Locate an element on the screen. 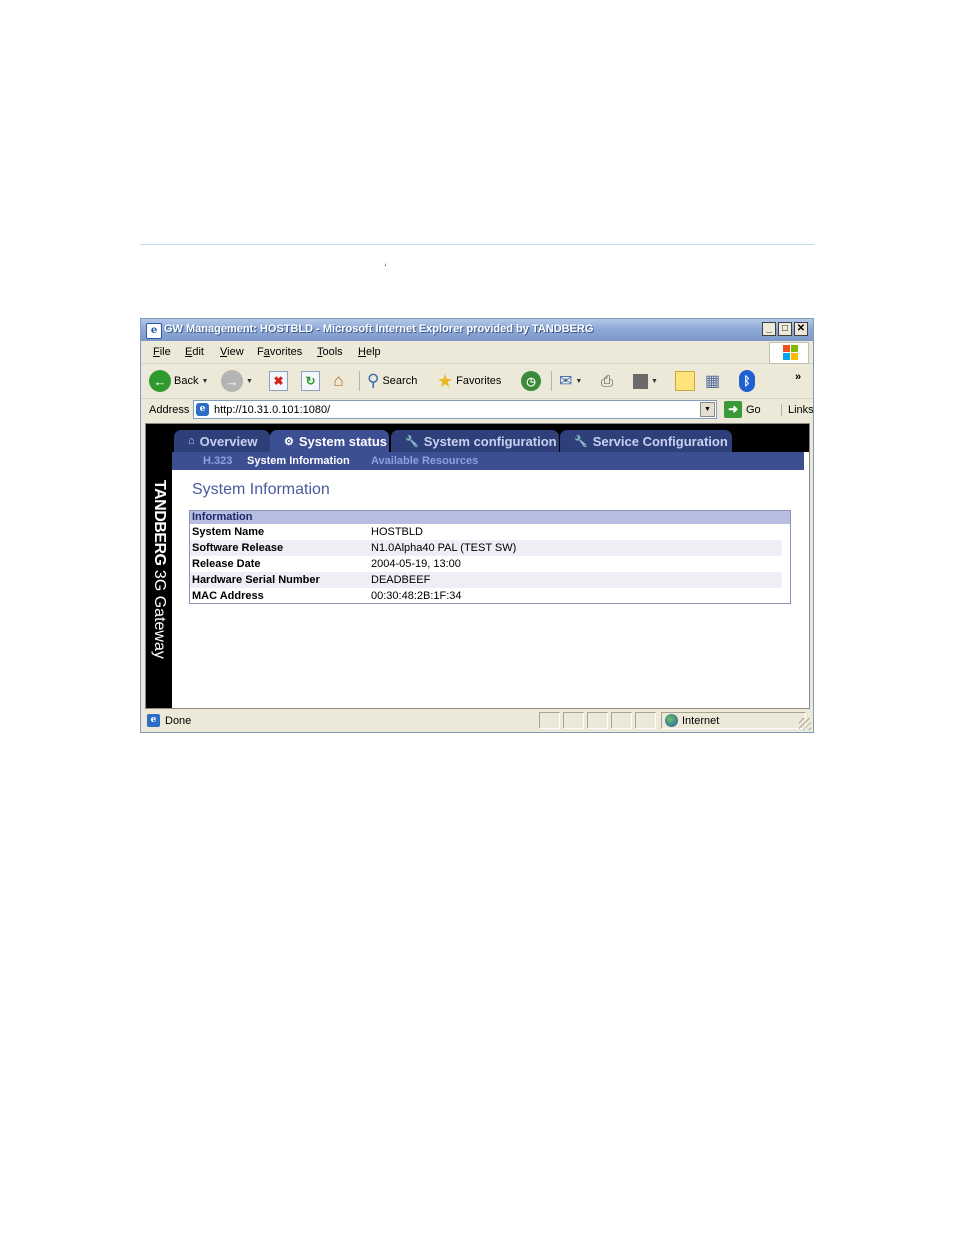  table-row: System Name HOSTBLD is located at coordinates (486, 532).